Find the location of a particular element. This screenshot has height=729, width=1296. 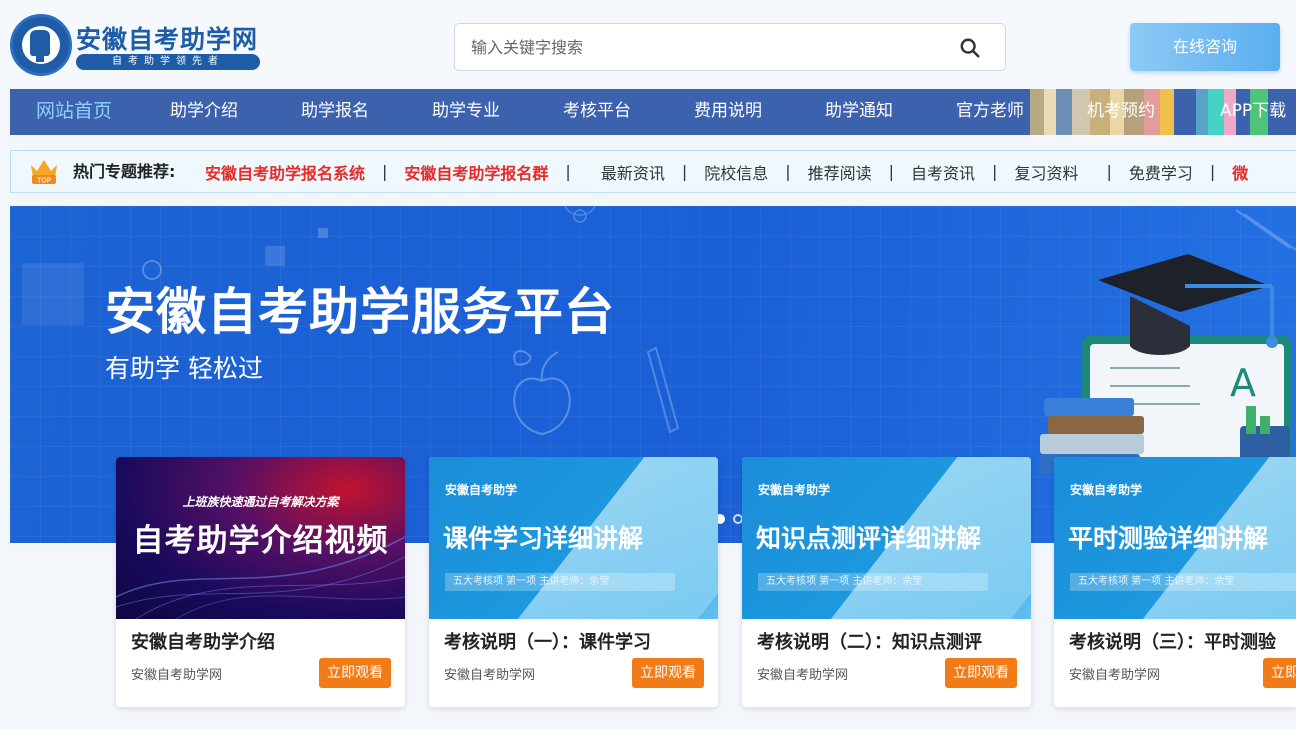

nav-item-exam-booking: 机考预约 is located at coordinates (1121, 112).